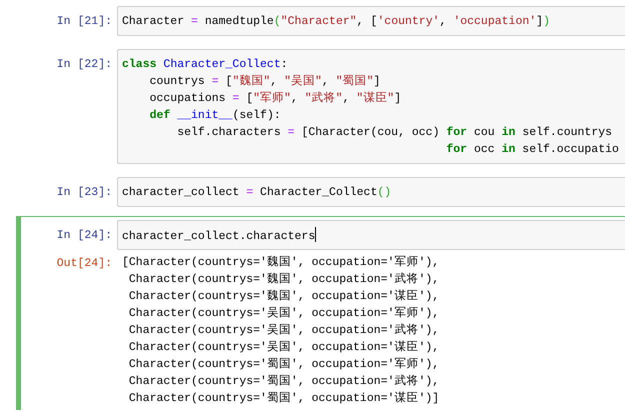 The width and height of the screenshot is (625, 420). Describe the element at coordinates (373, 235) in the screenshot. I see `code-line: character_collect.characters` at that location.